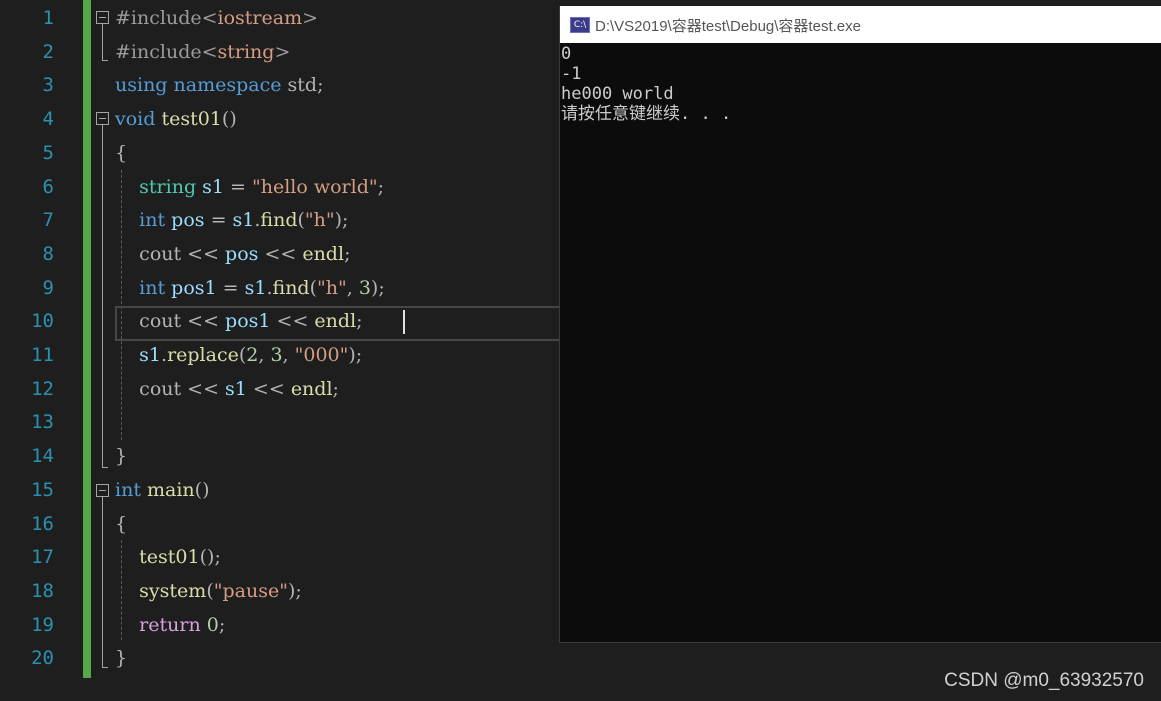  Describe the element at coordinates (42, 523) in the screenshot. I see `line-number: 16` at that location.